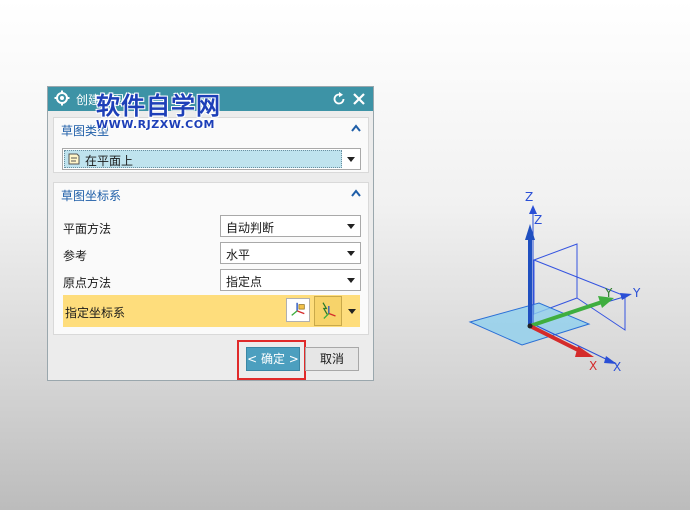  What do you see at coordinates (593, 366) in the screenshot?
I see `x-label-inner: X` at bounding box center [593, 366].